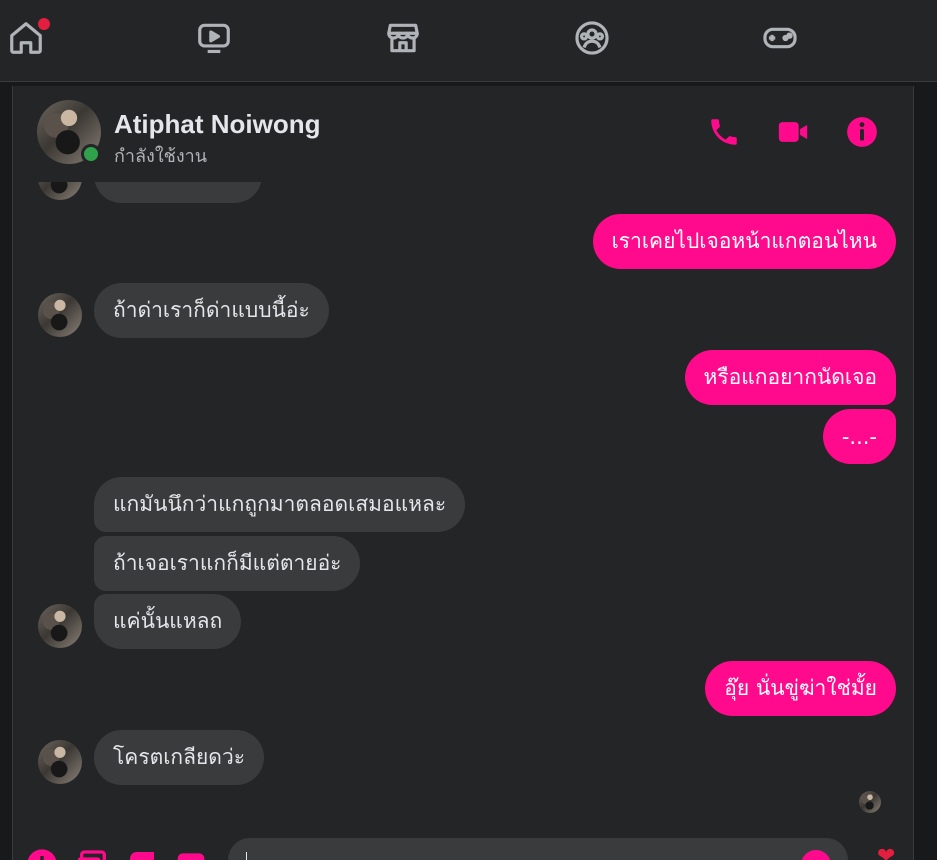 The image size is (937, 860). I want to click on message-bubble-incoming: แกมันนึกว่าแกถูกมาตลอดเสมอแหละ, so click(280, 504).